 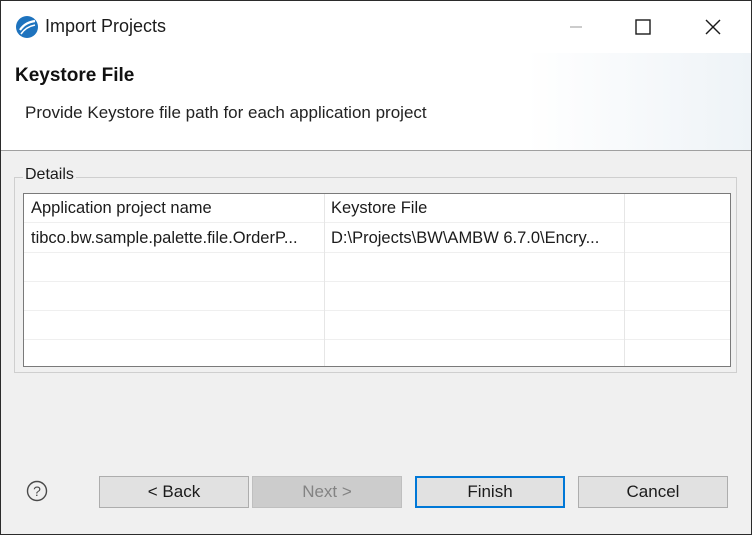 I want to click on close-button, so click(x=713, y=27).